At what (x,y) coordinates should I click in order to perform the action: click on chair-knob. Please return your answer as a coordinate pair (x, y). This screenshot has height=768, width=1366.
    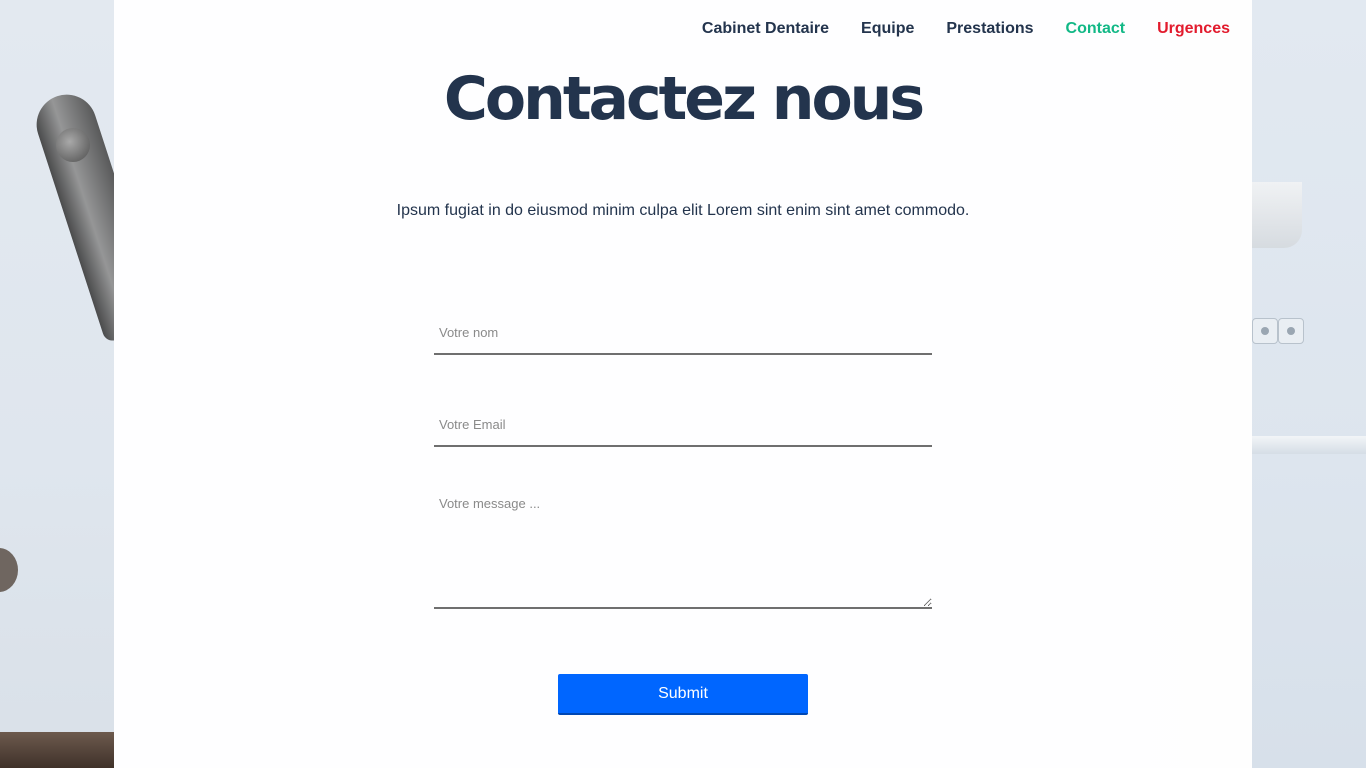
    Looking at the image, I should click on (9, 570).